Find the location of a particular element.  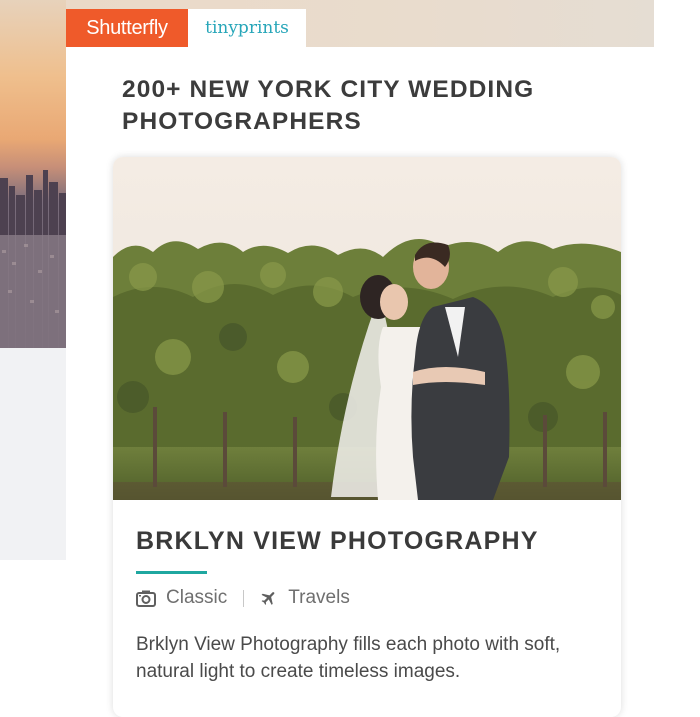

tag-travels-label: Travels is located at coordinates (319, 597).